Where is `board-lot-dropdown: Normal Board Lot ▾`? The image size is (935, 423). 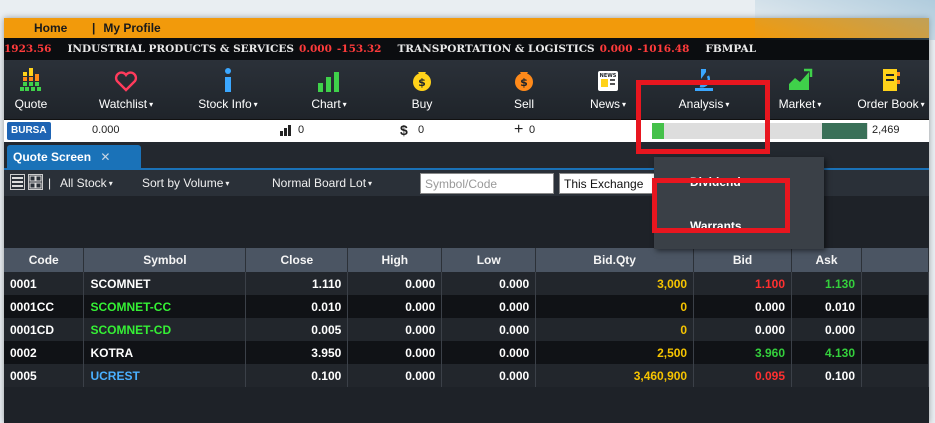
board-lot-dropdown: Normal Board Lot ▾ is located at coordinates (322, 183).